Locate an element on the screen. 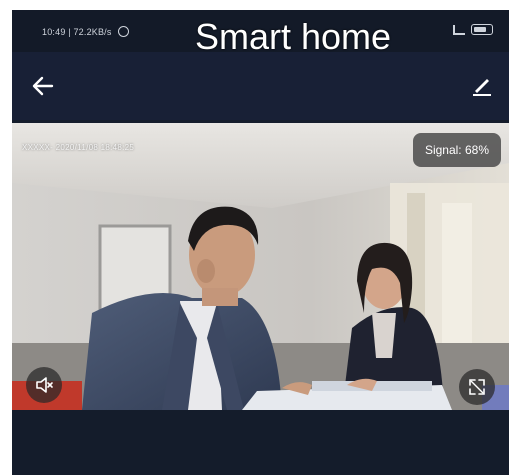 The height and width of the screenshot is (475, 519). pencil-icon is located at coordinates (482, 87).